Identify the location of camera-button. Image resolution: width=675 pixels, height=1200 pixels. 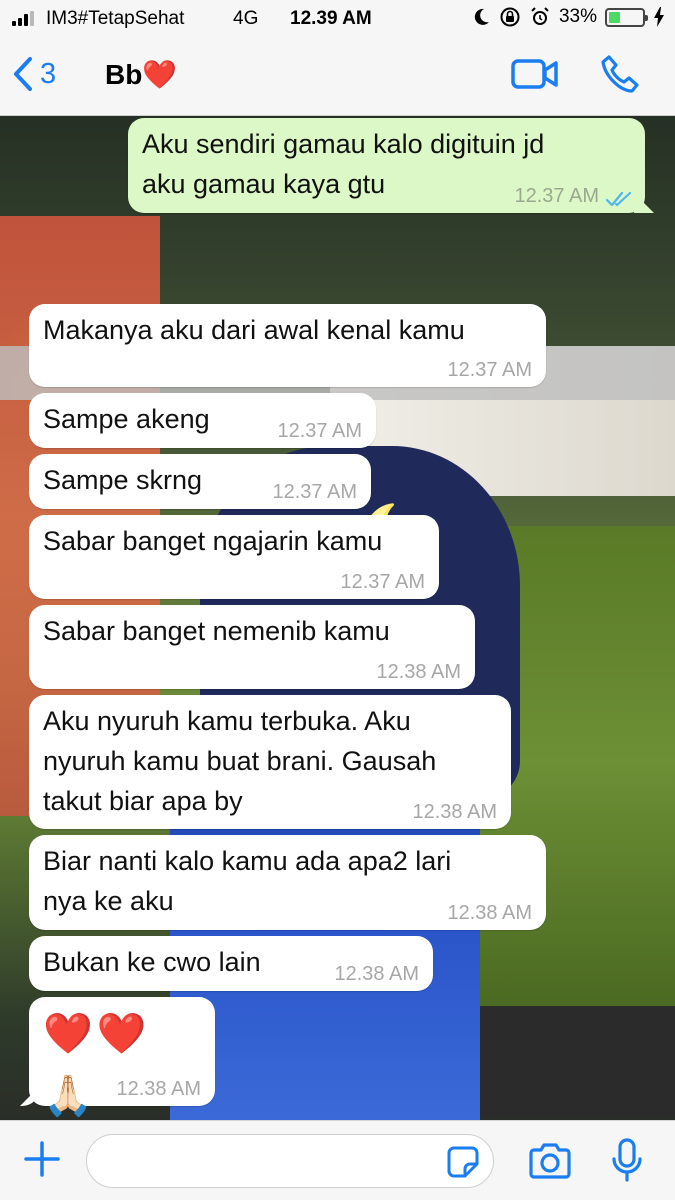
(550, 1163).